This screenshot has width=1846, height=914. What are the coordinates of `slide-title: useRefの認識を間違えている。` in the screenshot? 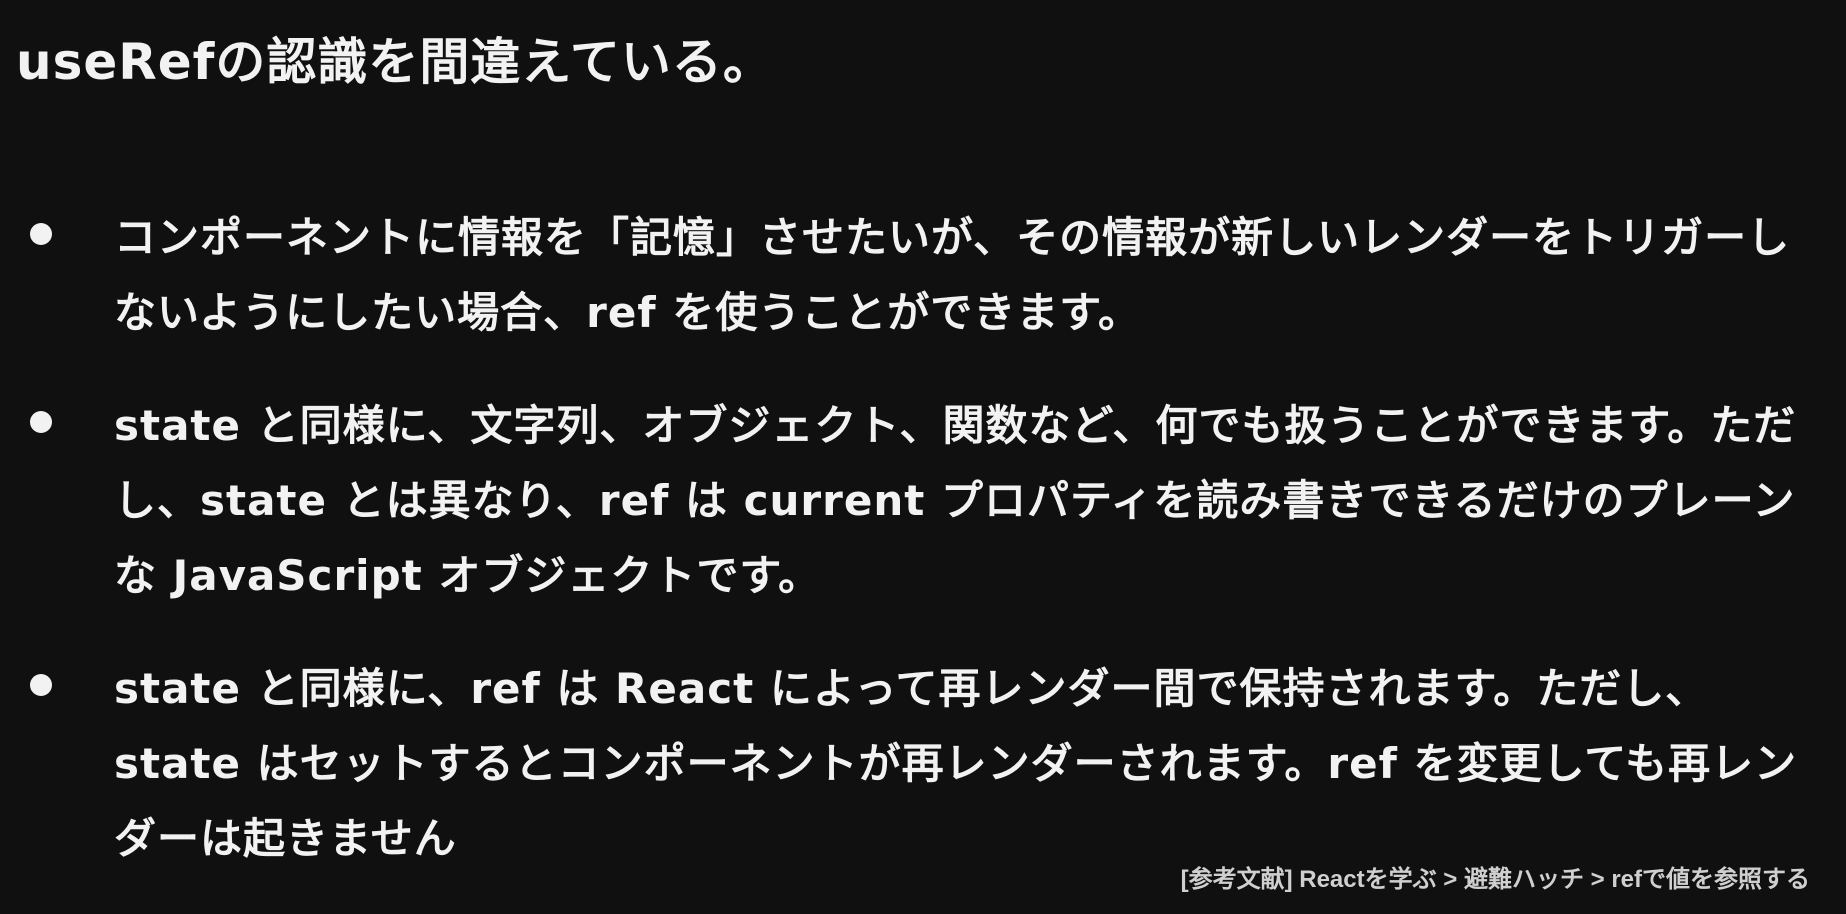 It's located at (395, 62).